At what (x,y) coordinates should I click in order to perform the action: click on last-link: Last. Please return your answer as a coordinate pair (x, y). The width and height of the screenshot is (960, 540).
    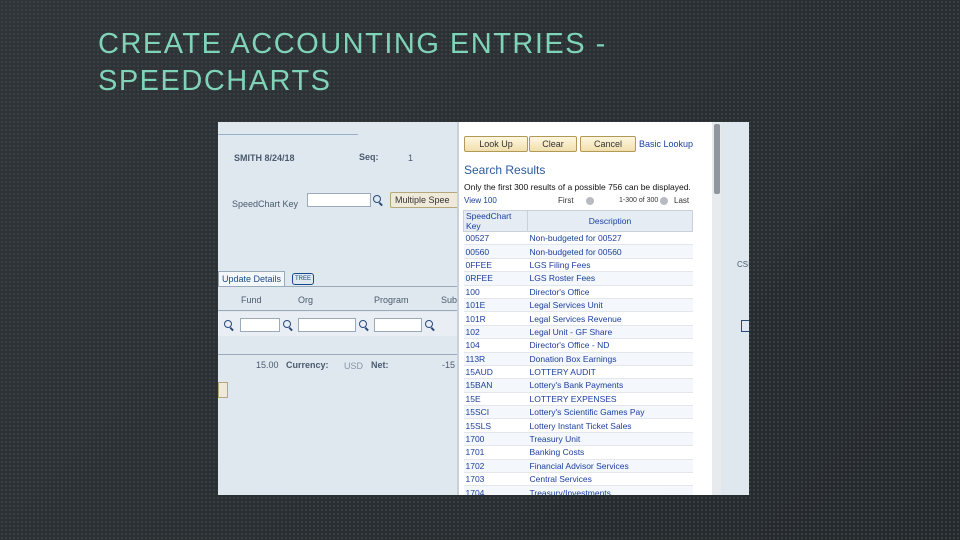
    Looking at the image, I should click on (681, 200).